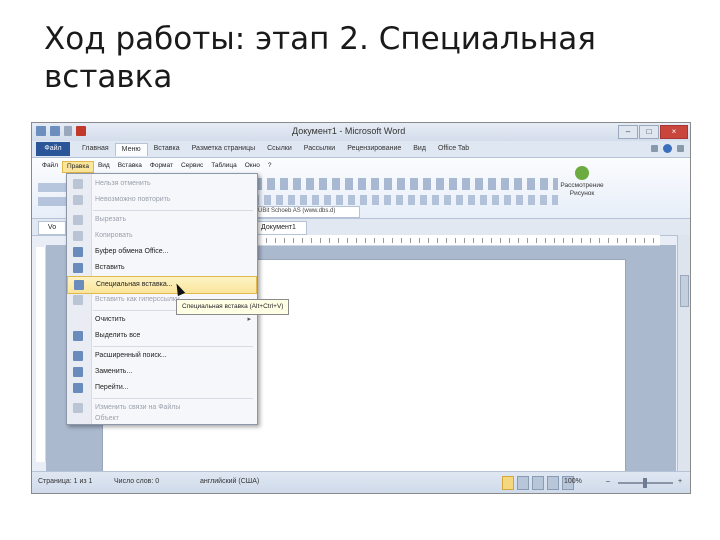  I want to click on paste-special-tooltip: Специальная вставка (Alt+Ctrl+V), so click(233, 307).